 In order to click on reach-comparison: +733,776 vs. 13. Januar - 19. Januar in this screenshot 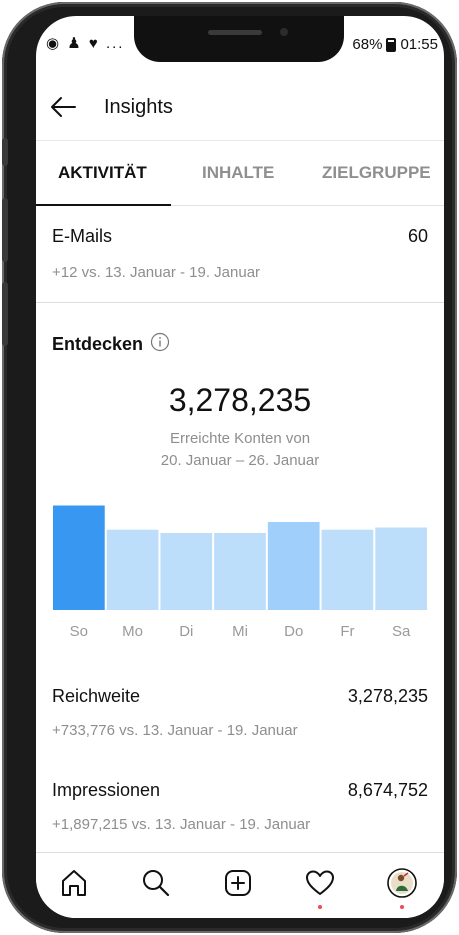, I will do `click(175, 730)`.